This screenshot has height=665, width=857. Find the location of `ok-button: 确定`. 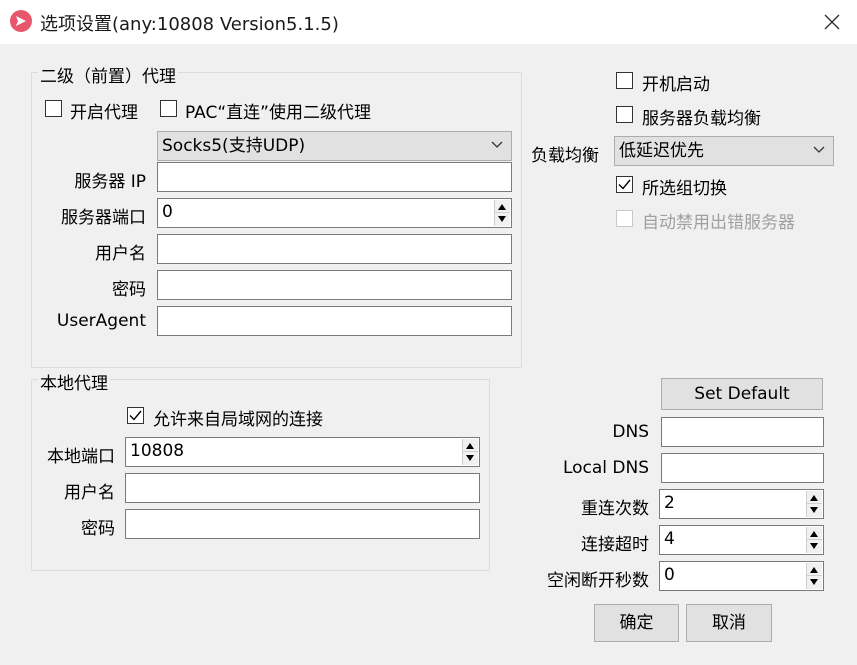

ok-button: 确定 is located at coordinates (636, 623).